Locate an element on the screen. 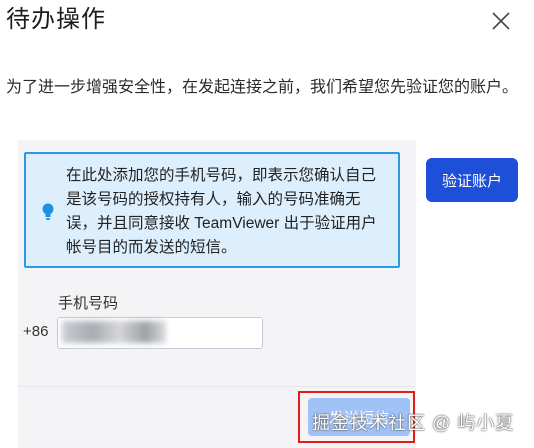  verify-account-button: 验证账户 is located at coordinates (472, 180).